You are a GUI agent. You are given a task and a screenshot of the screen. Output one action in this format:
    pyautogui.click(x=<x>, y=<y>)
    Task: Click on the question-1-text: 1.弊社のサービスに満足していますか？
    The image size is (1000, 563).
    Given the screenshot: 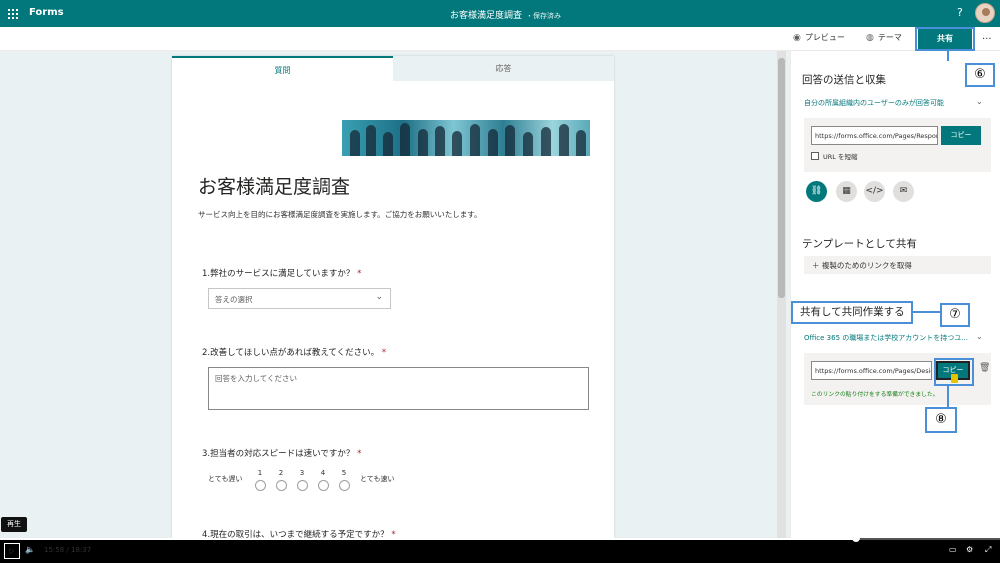 What is the action you would take?
    pyautogui.click(x=278, y=274)
    